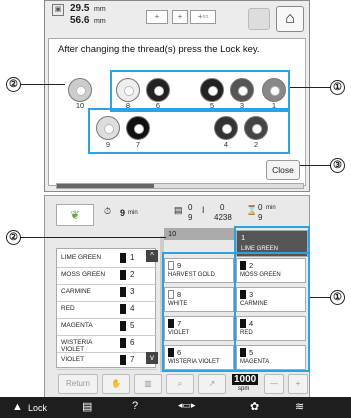 This screenshot has width=351, height=418. What do you see at coordinates (81, 257) in the screenshot?
I see `thread-name: LIME GREEN` at bounding box center [81, 257].